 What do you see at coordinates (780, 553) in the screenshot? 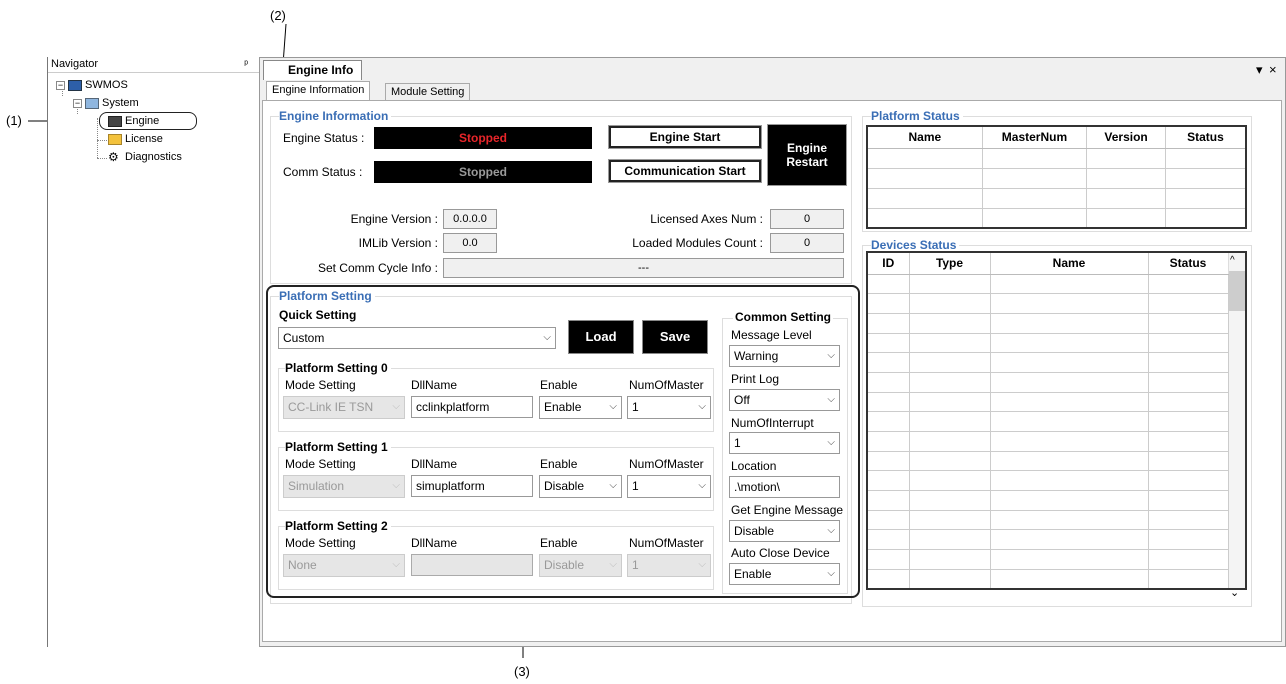
I see `auto-close-device-label: Auto Close Device` at bounding box center [780, 553].